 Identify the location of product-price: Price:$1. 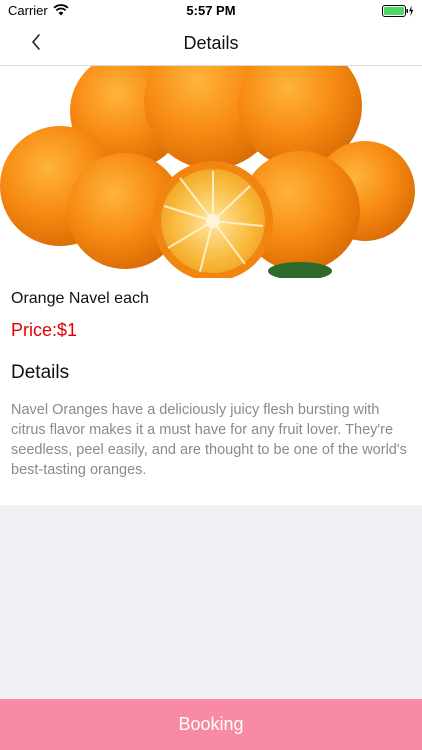
(44, 330).